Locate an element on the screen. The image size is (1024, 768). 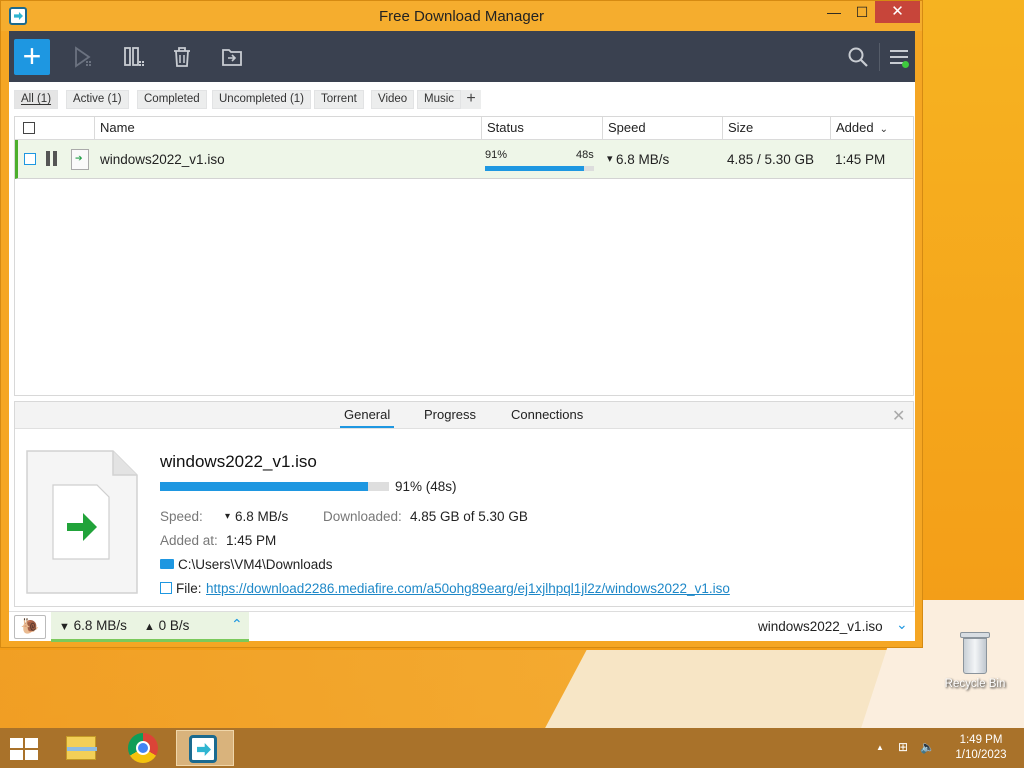
add-download-button: + is located at coordinates (32, 57).